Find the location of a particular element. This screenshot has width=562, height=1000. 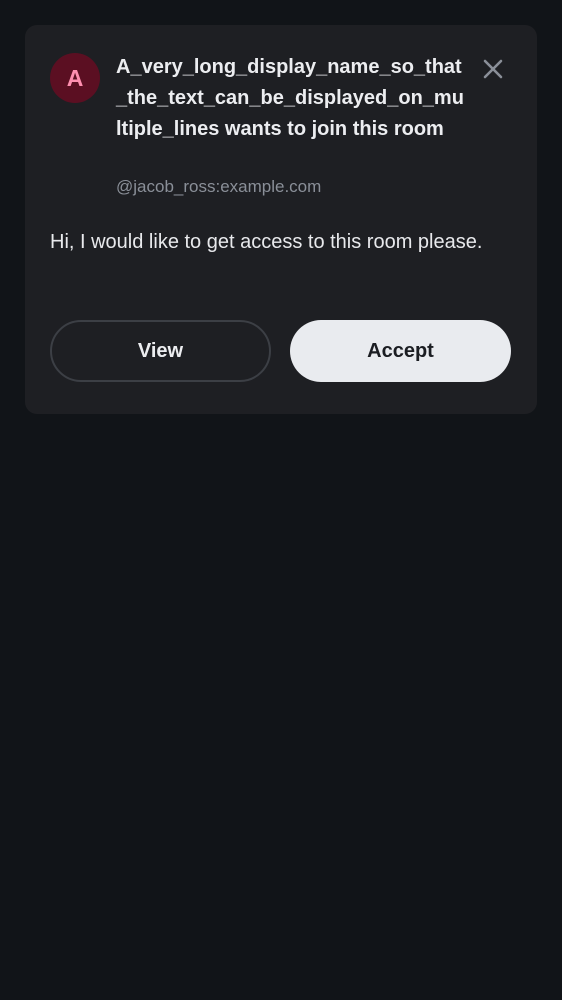

view-button: View is located at coordinates (160, 351).